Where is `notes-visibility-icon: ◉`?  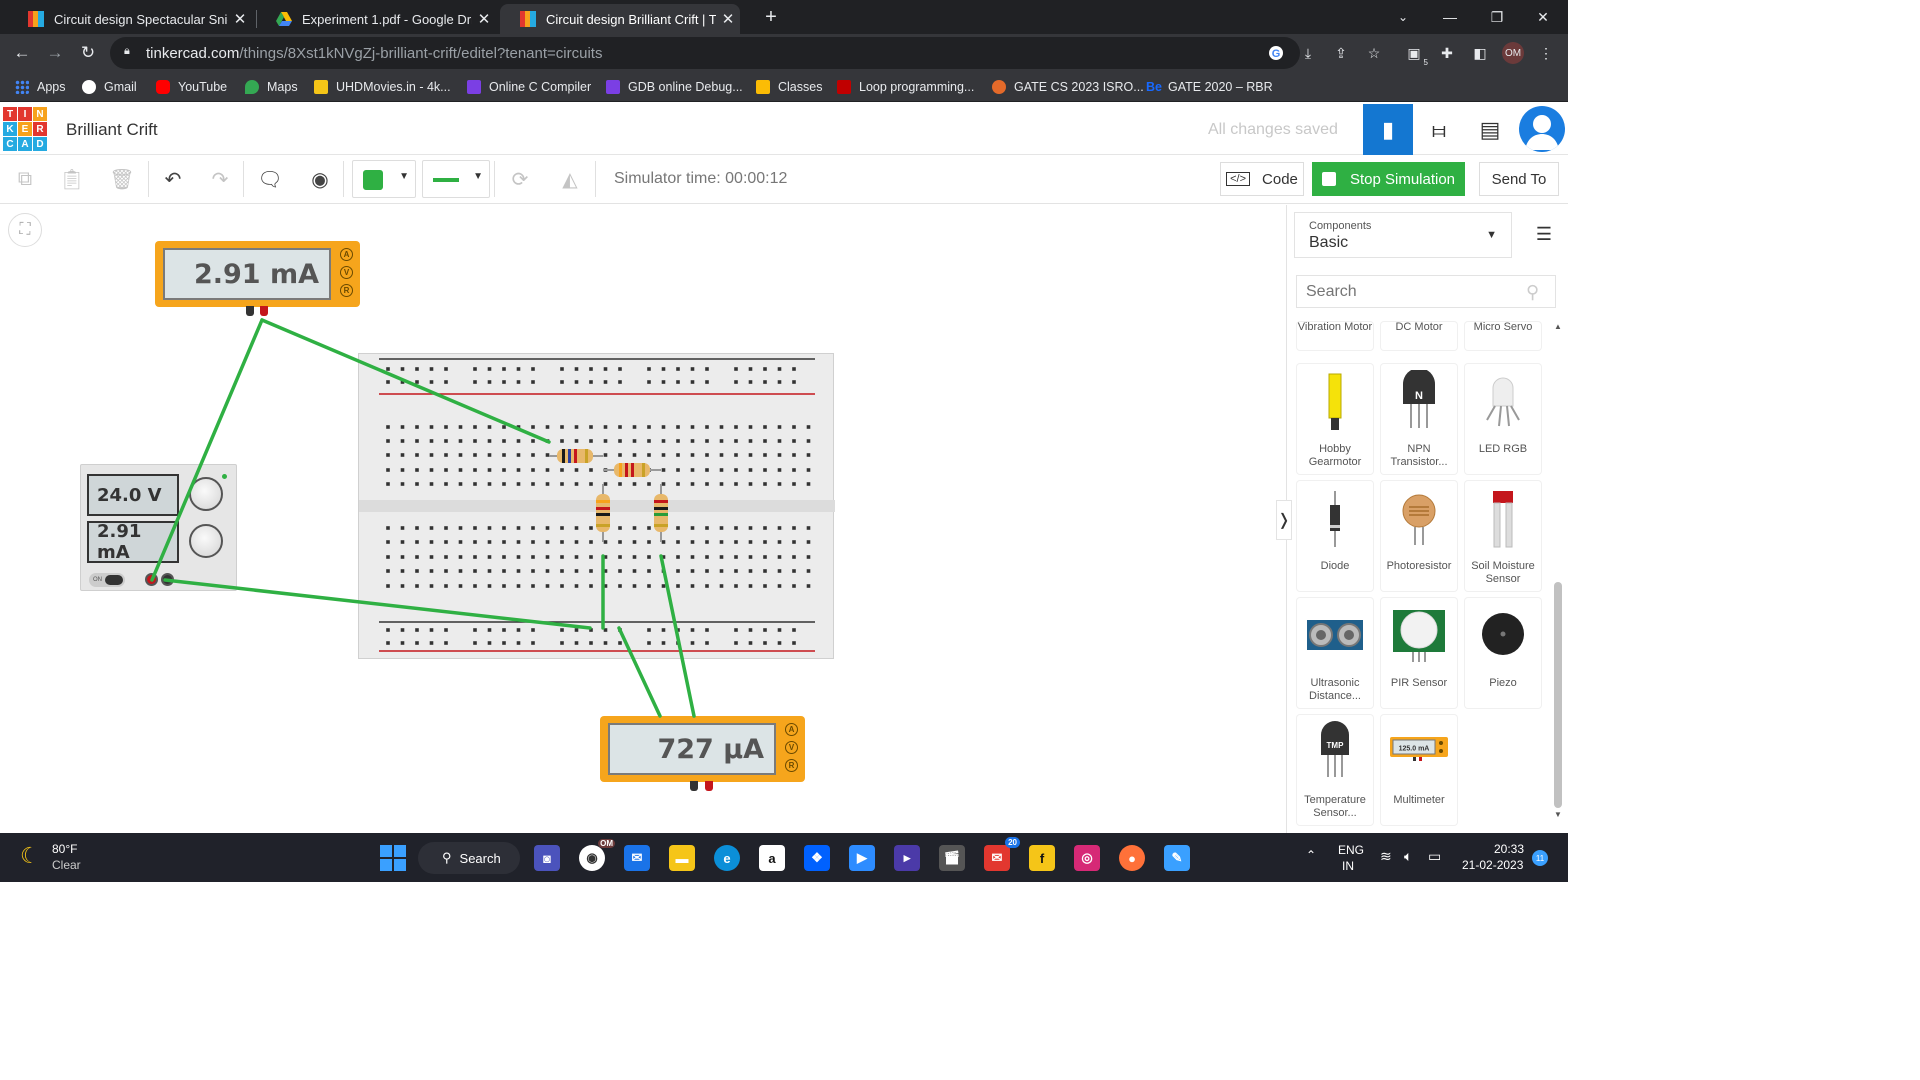
notes-visibility-icon: ◉ is located at coordinates (320, 179).